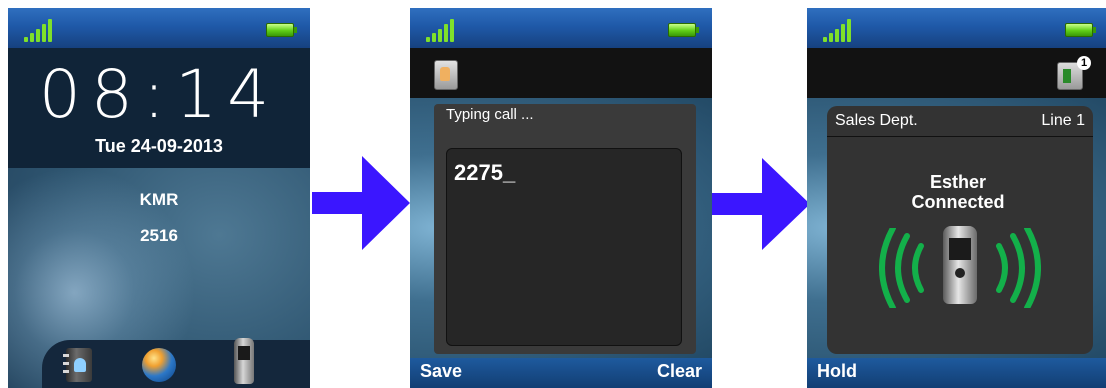 This screenshot has width=1106, height=388. What do you see at coordinates (960, 136) in the screenshot?
I see `divider` at bounding box center [960, 136].